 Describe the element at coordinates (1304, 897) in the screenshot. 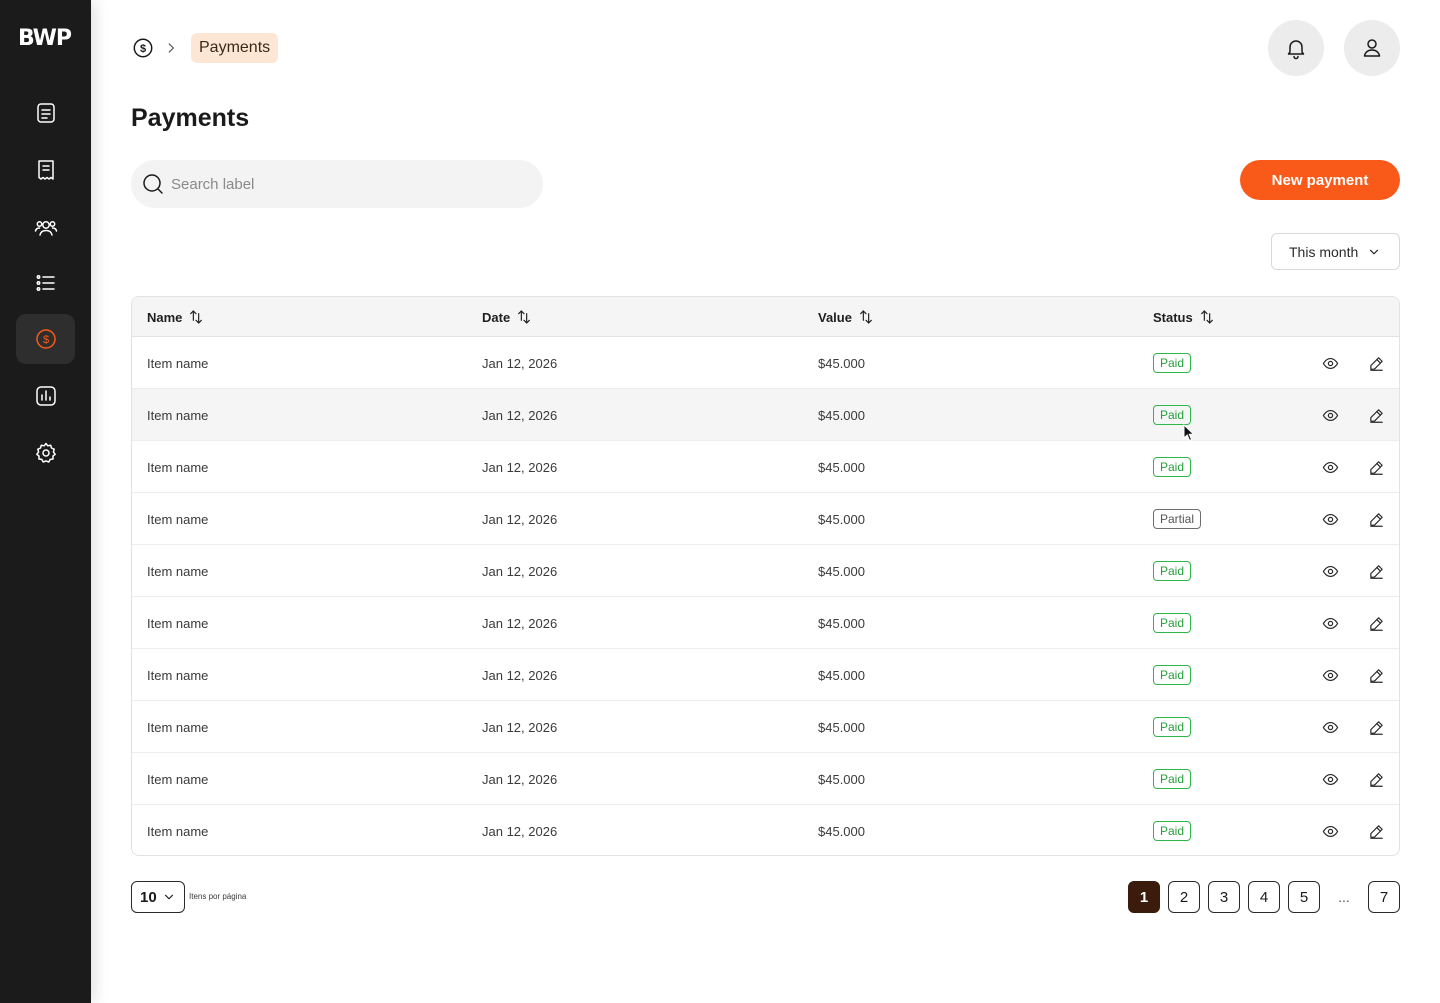

I see `page-button-5: 5` at that location.